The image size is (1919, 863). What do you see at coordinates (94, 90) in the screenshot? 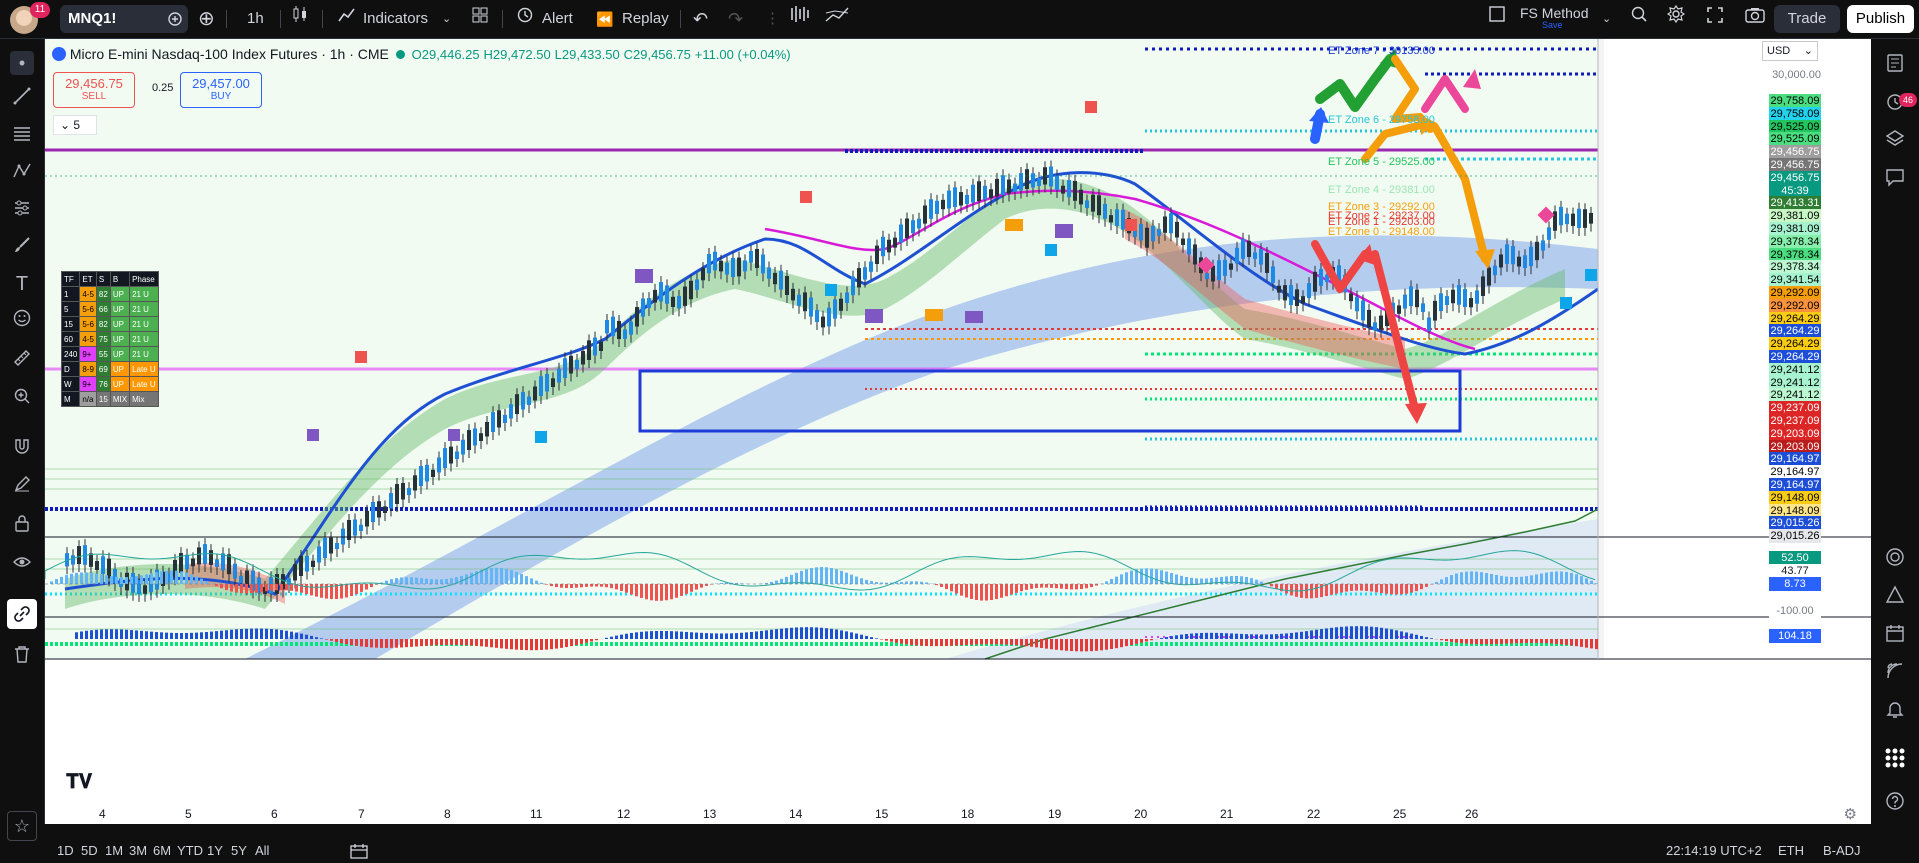
I see `sell-button: 29,456.75 SELL` at bounding box center [94, 90].